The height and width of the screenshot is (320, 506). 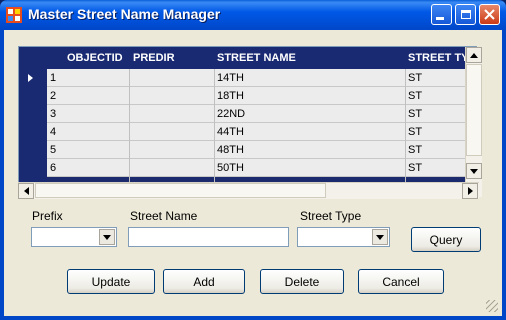 I want to click on maximize-button, so click(x=465, y=14).